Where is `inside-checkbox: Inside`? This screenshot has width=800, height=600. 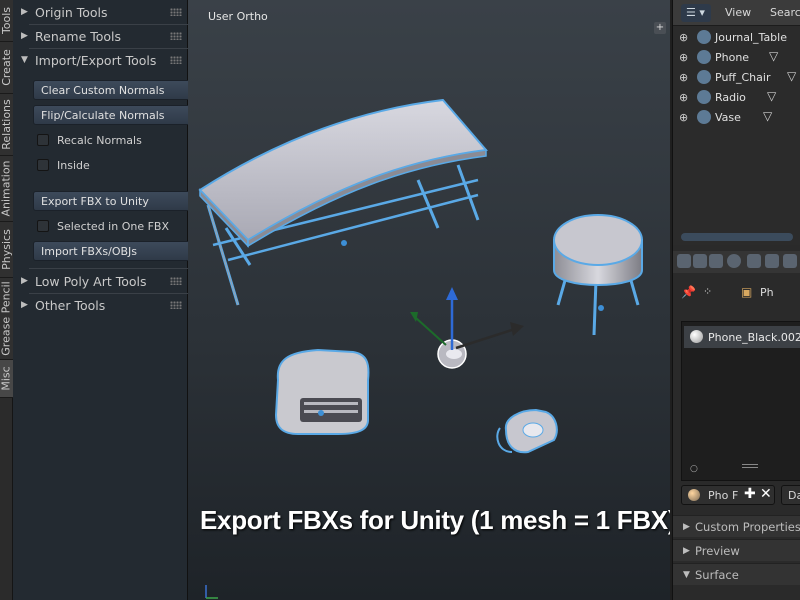
inside-checkbox: Inside is located at coordinates (63, 165).